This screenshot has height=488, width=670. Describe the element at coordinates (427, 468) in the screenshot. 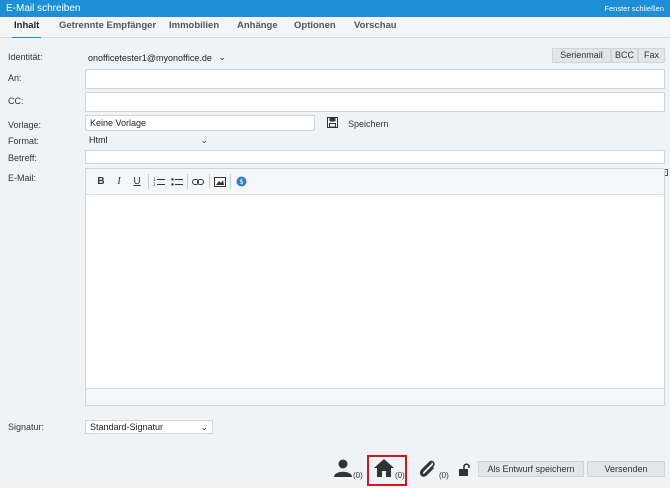

I see `paperclip-icon` at that location.